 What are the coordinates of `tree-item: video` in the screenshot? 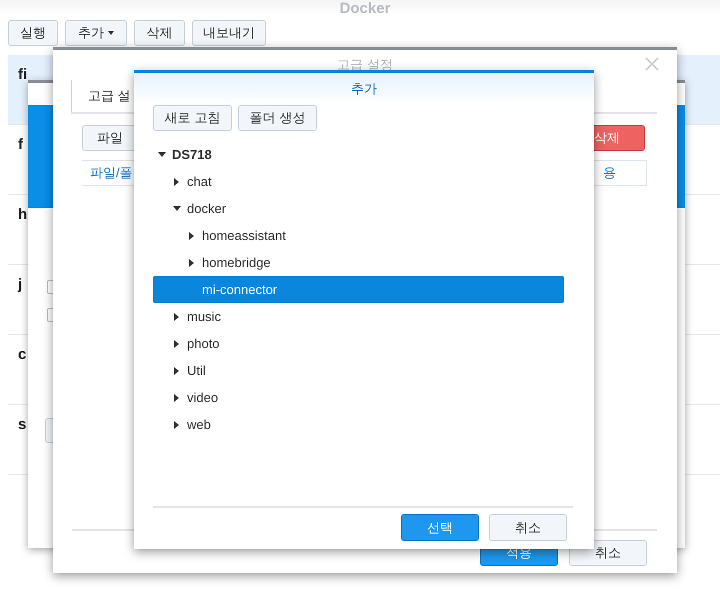 It's located at (358, 397).